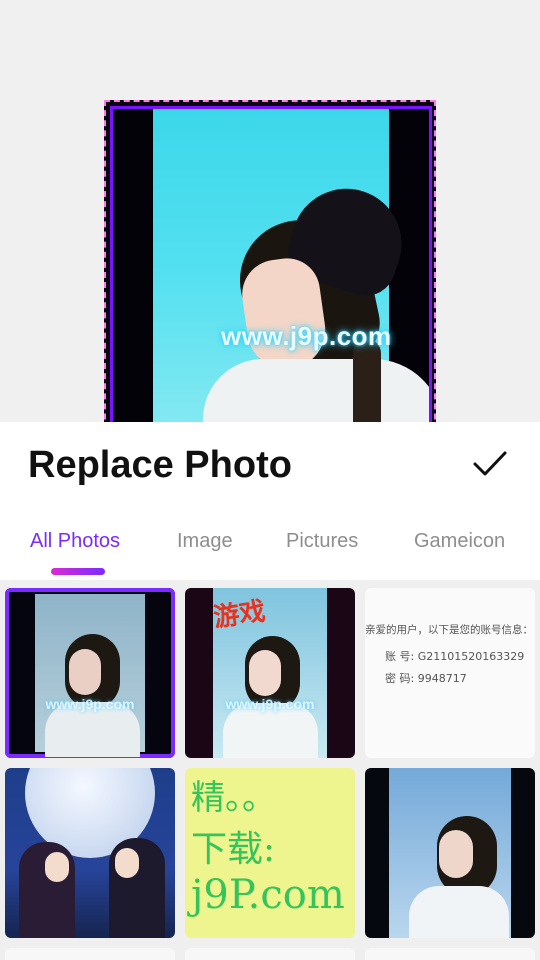  Describe the element at coordinates (455, 656) in the screenshot. I see `thumbnail-text-line: 账 号: G21101520163329` at that location.